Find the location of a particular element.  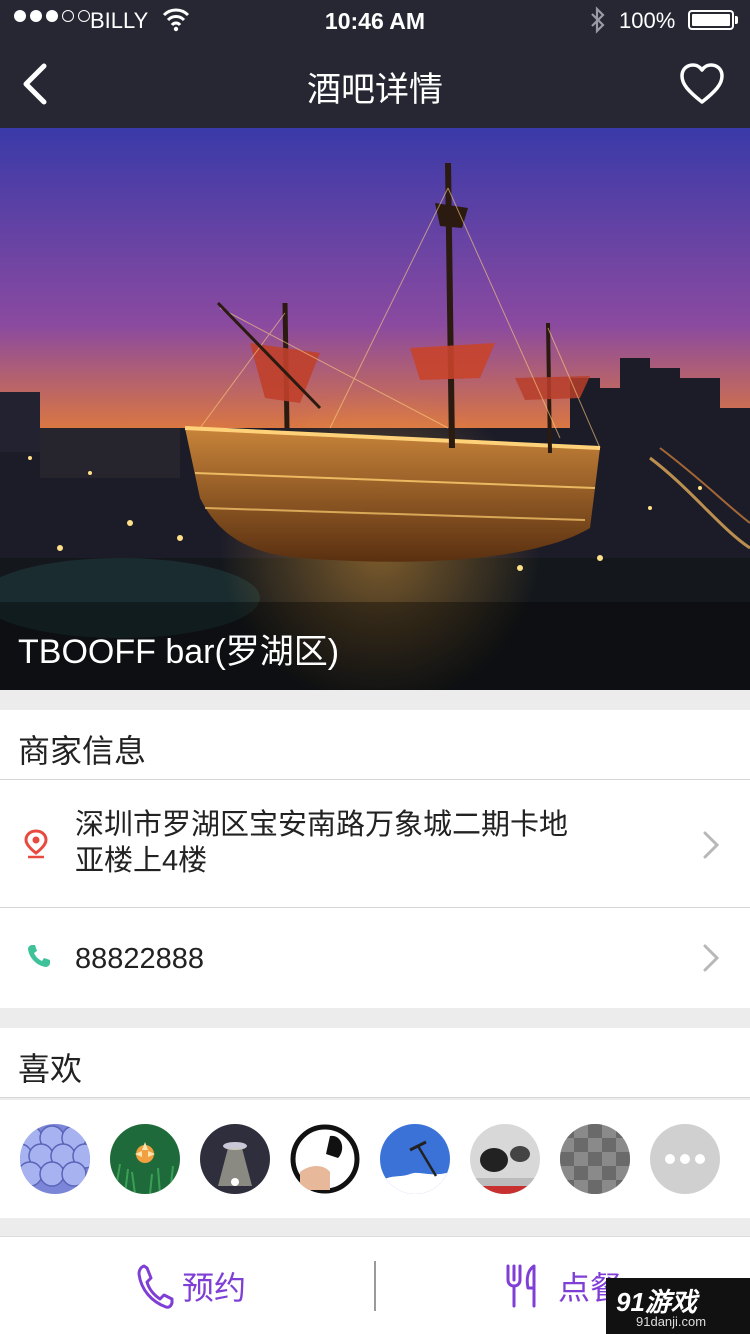

status-bar: BILLY 10:46 AM 100% is located at coordinates (375, 20).